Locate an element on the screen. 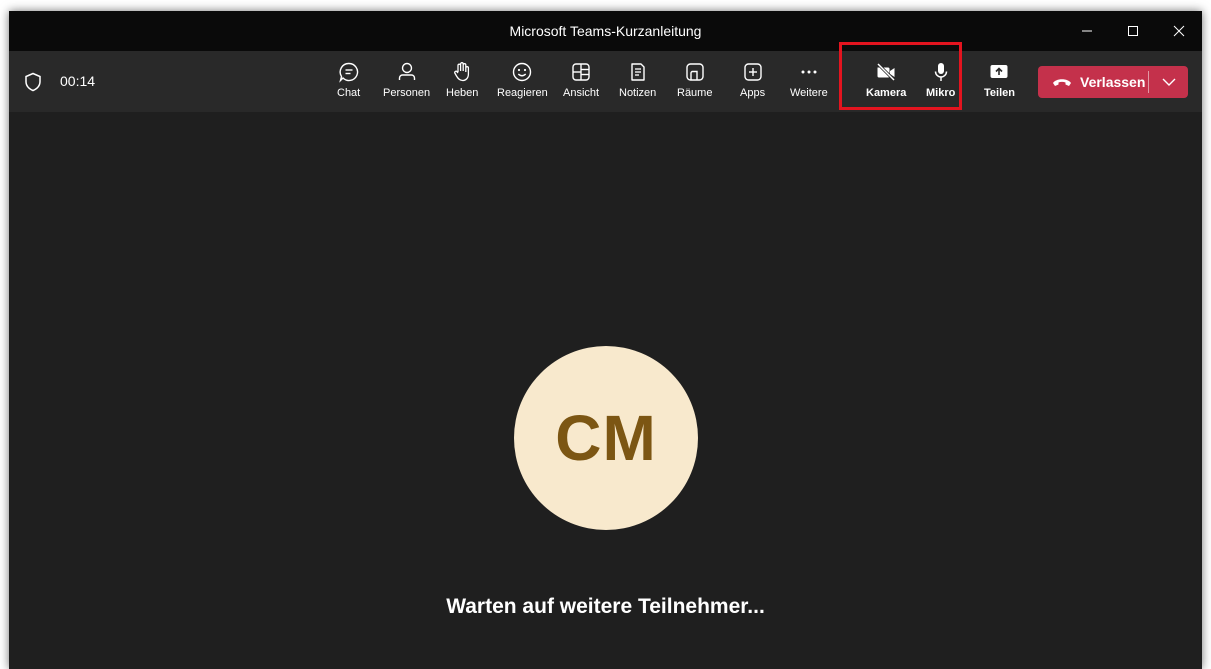 The image size is (1211, 669). window-title: Microsoft Teams-Kurzanleitung is located at coordinates (605, 31).